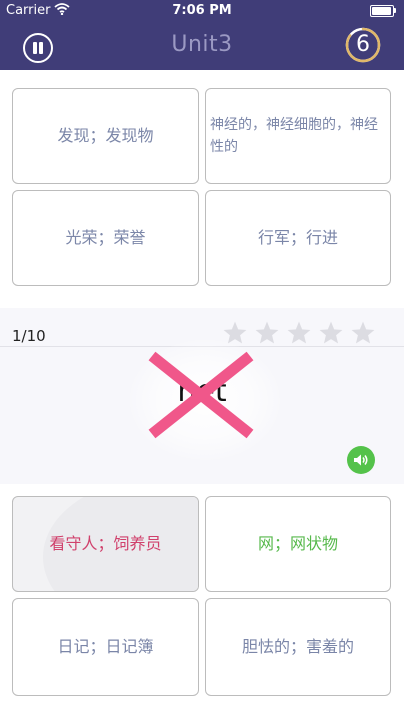  I want to click on rating-stars, so click(302, 334).